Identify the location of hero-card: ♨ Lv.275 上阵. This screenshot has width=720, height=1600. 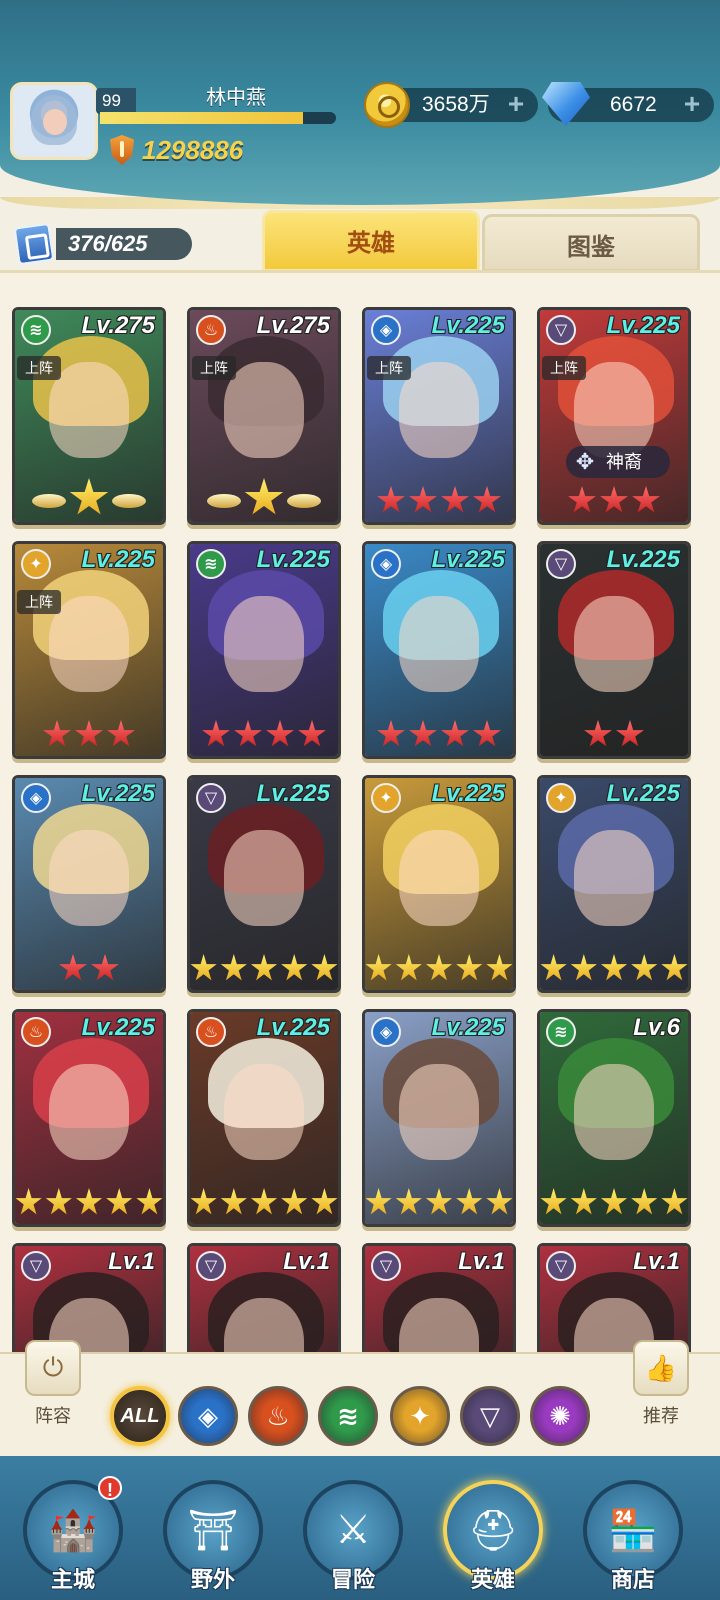
(264, 416).